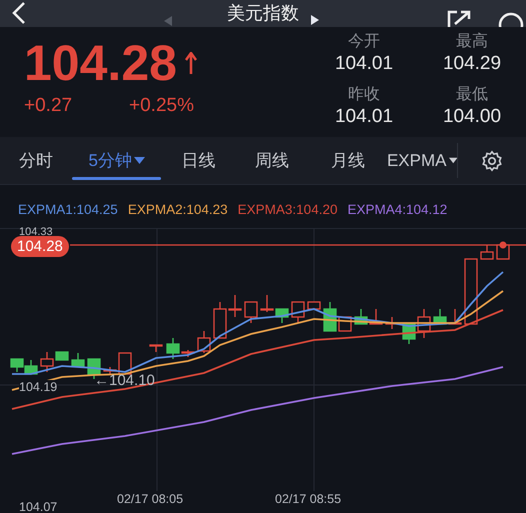 The image size is (526, 513). I want to click on price-change: +0.27, so click(49, 106).